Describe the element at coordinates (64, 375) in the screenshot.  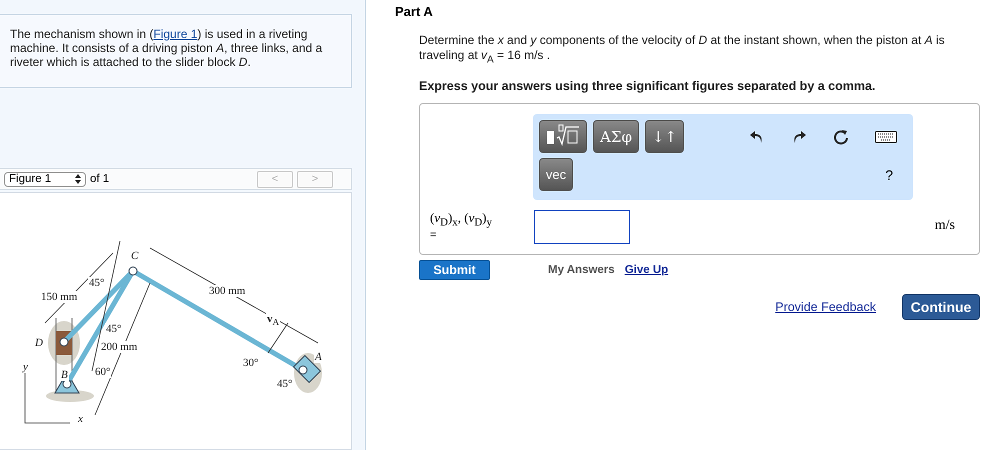
I see `figure-label: B` at that location.